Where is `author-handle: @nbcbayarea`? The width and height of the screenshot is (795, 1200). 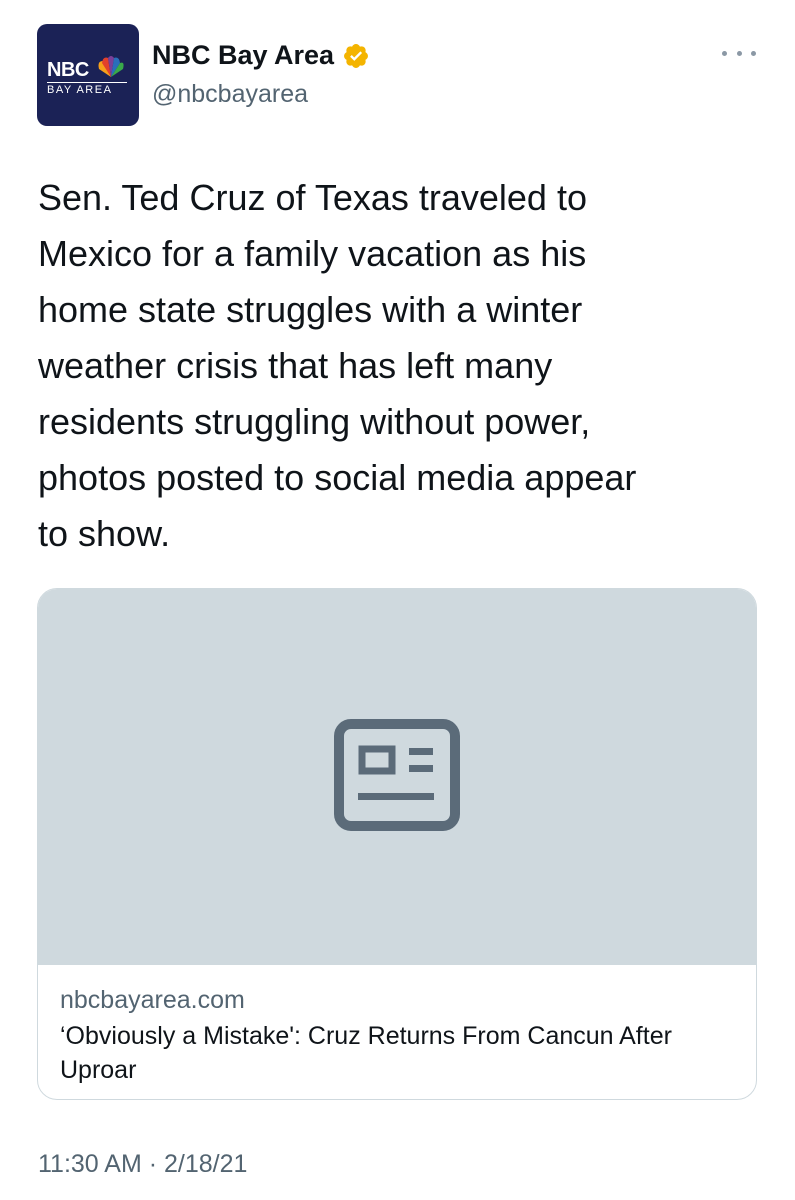
author-handle: @nbcbayarea is located at coordinates (230, 94).